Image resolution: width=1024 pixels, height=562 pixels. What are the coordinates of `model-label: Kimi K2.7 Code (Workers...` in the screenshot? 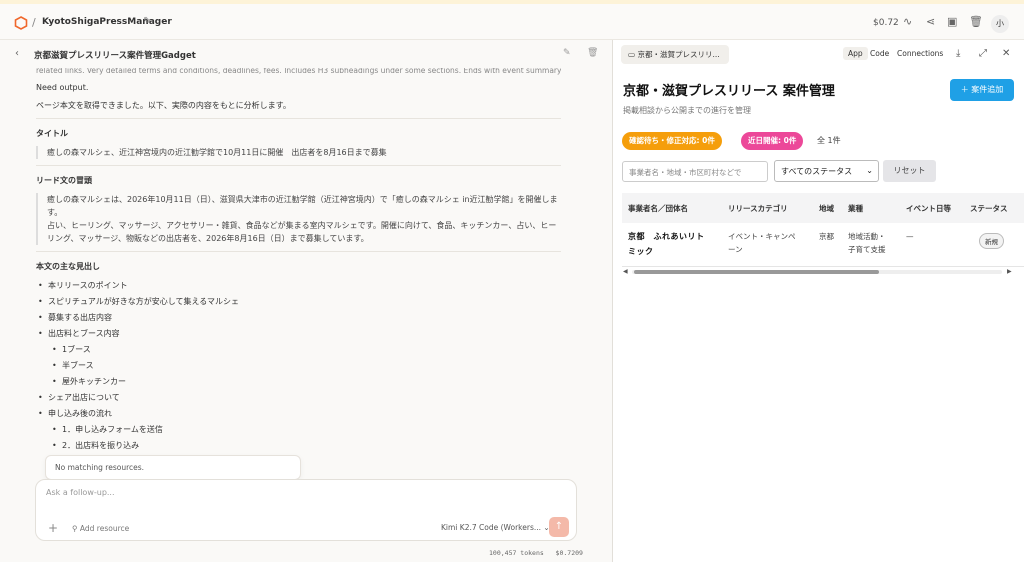 It's located at (491, 527).